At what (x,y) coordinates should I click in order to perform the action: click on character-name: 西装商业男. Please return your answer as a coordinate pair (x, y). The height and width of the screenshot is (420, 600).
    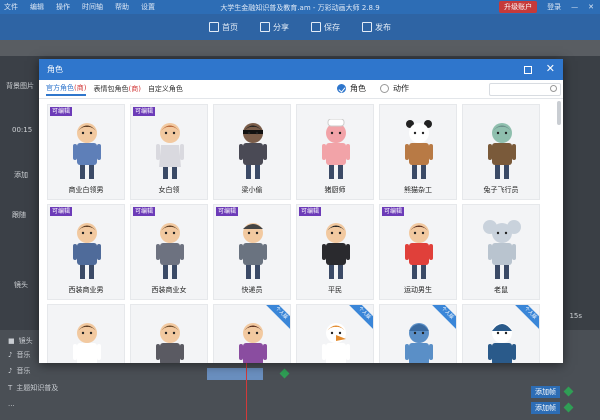
    Looking at the image, I should click on (86, 290).